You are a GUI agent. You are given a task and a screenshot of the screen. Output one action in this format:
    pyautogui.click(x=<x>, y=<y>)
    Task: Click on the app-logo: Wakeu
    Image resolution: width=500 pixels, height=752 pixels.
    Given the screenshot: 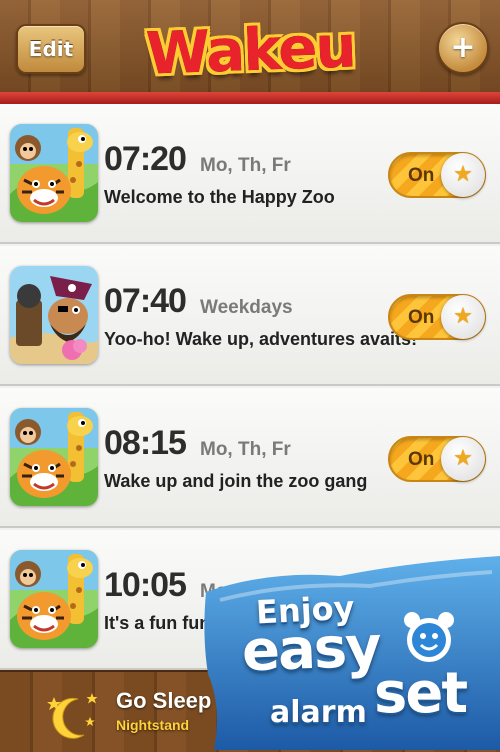 What is the action you would take?
    pyautogui.click(x=250, y=50)
    